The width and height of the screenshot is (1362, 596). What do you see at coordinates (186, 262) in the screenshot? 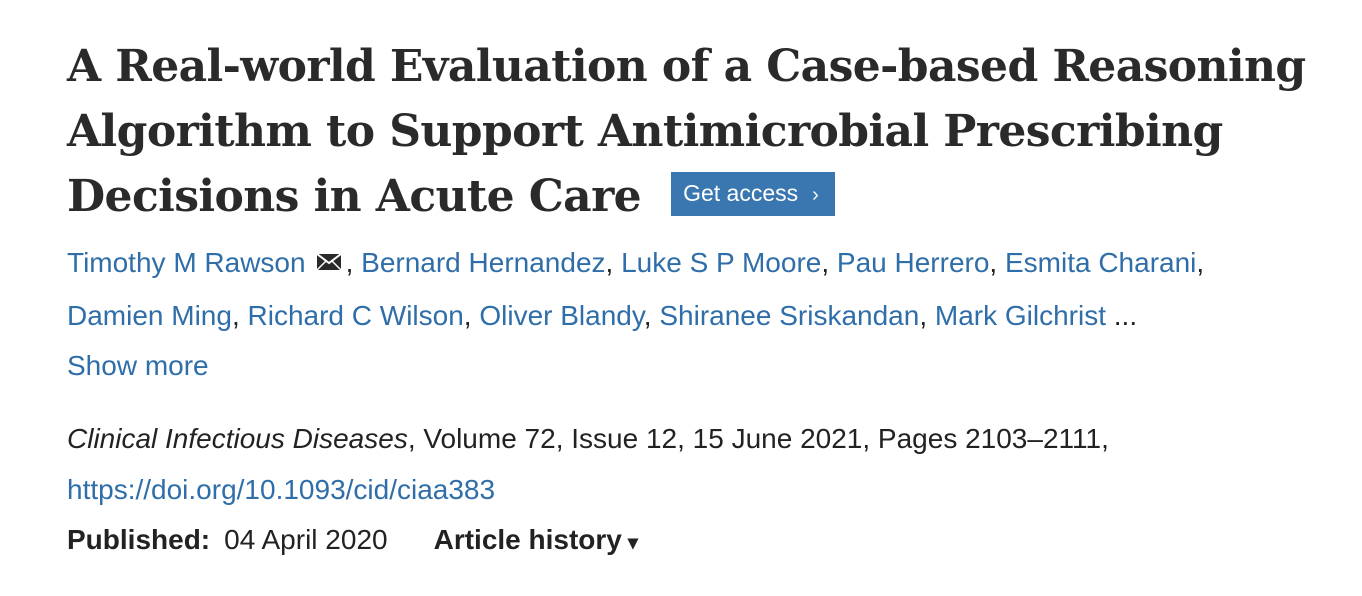
I see `author-link: Timothy M Rawson` at bounding box center [186, 262].